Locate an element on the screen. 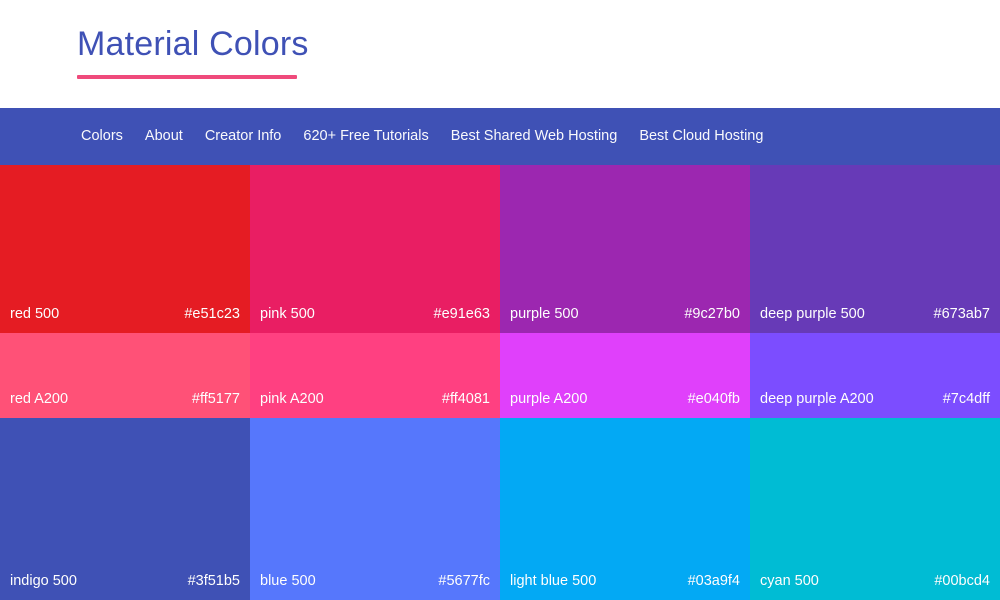 This screenshot has width=1000, height=600. nav-item-620-free-tutorials: 620+ Free Tutorials is located at coordinates (365, 136).